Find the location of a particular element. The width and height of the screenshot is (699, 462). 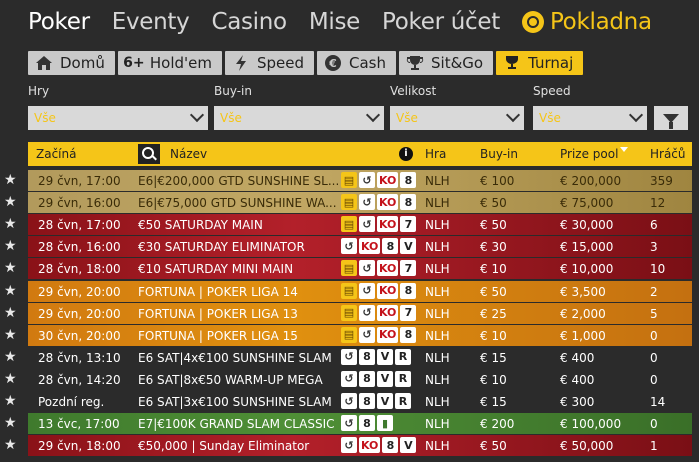

filter-size-select: Vše is located at coordinates (457, 118).